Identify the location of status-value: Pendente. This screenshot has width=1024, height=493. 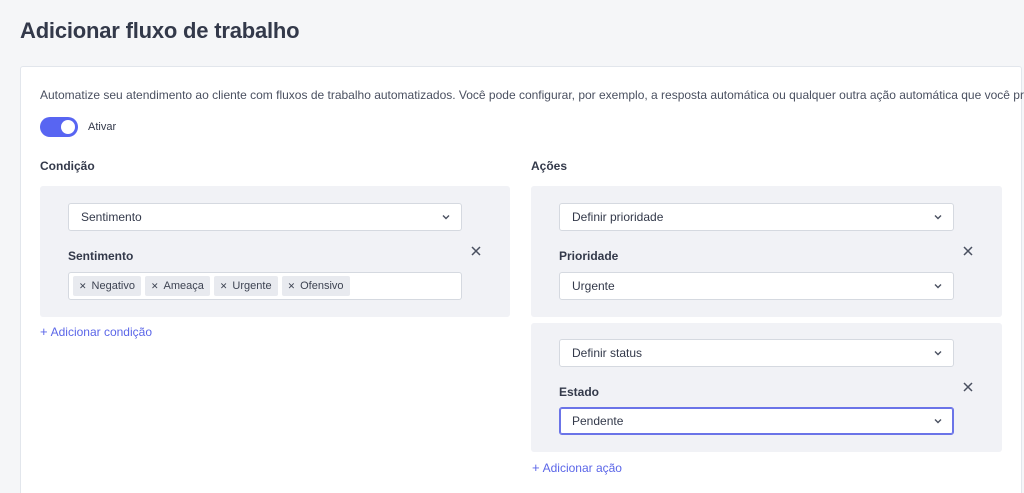
(598, 421).